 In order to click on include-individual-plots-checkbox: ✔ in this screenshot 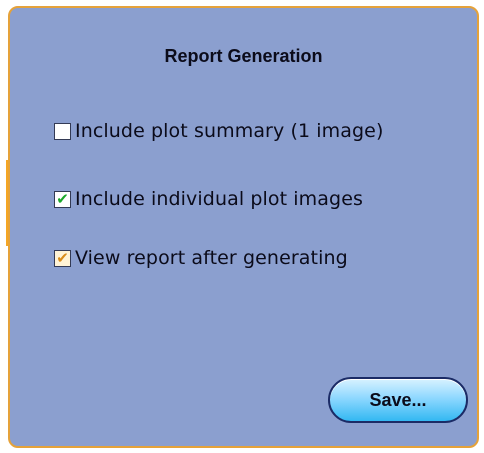, I will do `click(62, 198)`.